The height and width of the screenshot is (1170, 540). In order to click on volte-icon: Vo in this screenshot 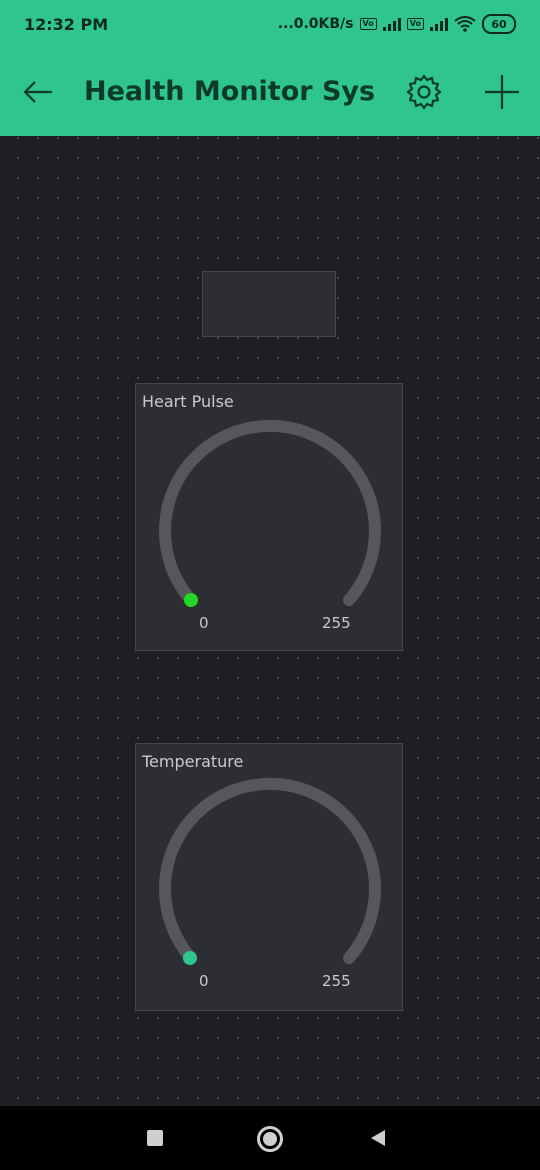, I will do `click(368, 24)`.